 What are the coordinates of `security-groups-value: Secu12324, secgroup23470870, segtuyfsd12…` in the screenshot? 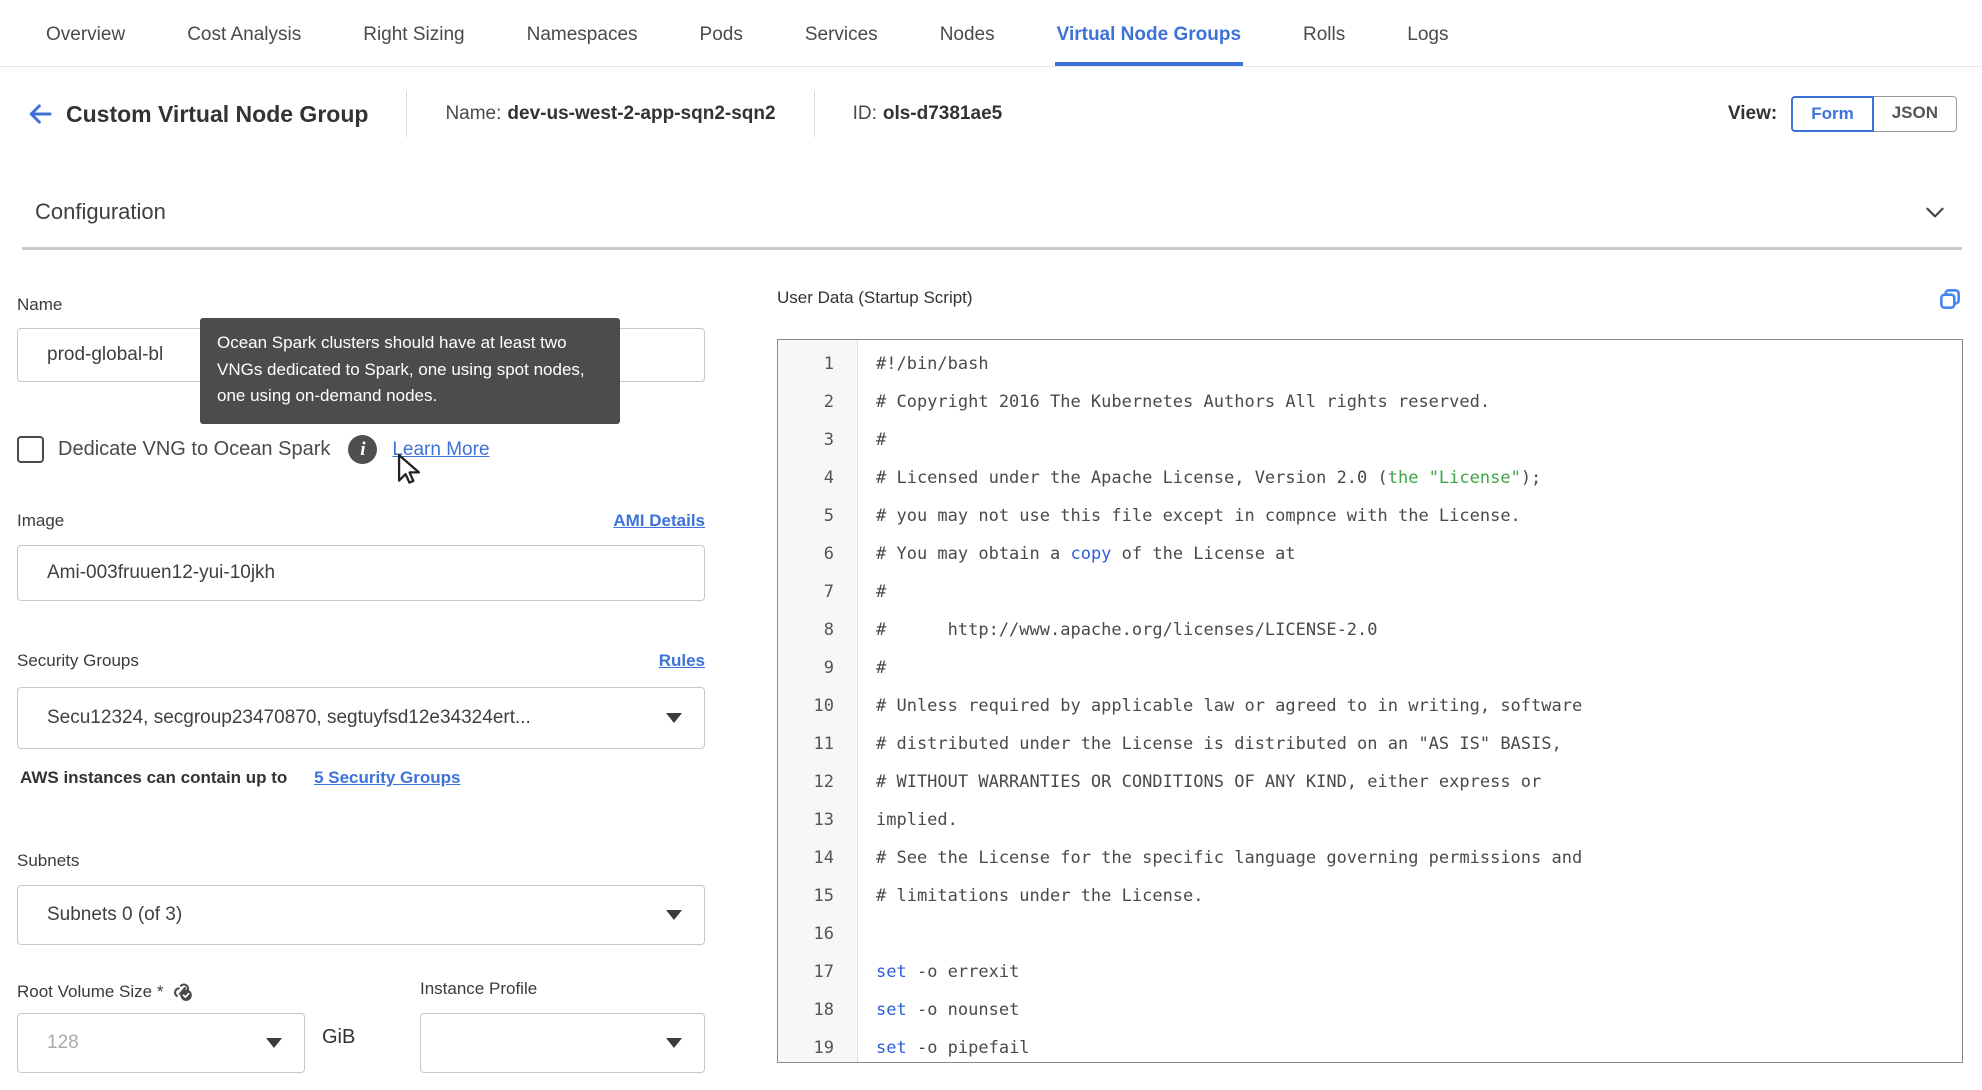 It's located at (289, 717).